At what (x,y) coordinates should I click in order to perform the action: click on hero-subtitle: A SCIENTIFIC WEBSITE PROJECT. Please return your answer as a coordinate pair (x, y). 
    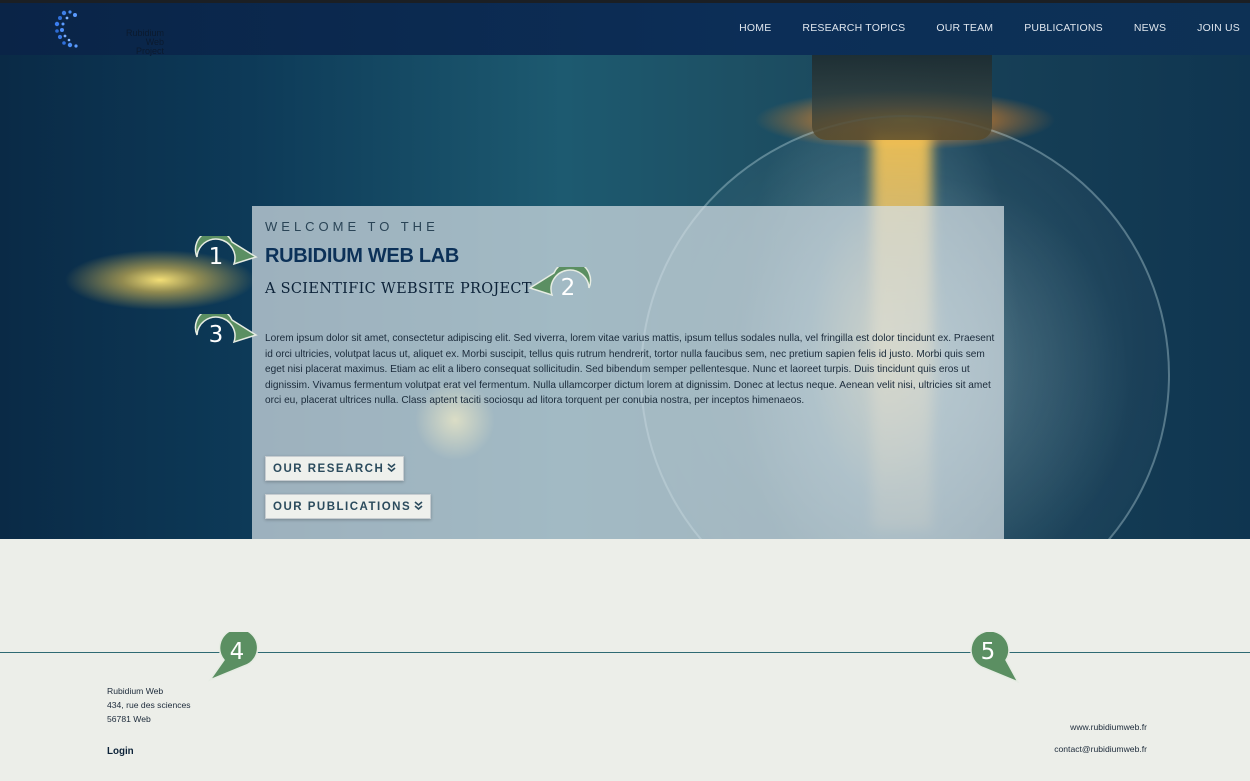
    Looking at the image, I should click on (398, 289).